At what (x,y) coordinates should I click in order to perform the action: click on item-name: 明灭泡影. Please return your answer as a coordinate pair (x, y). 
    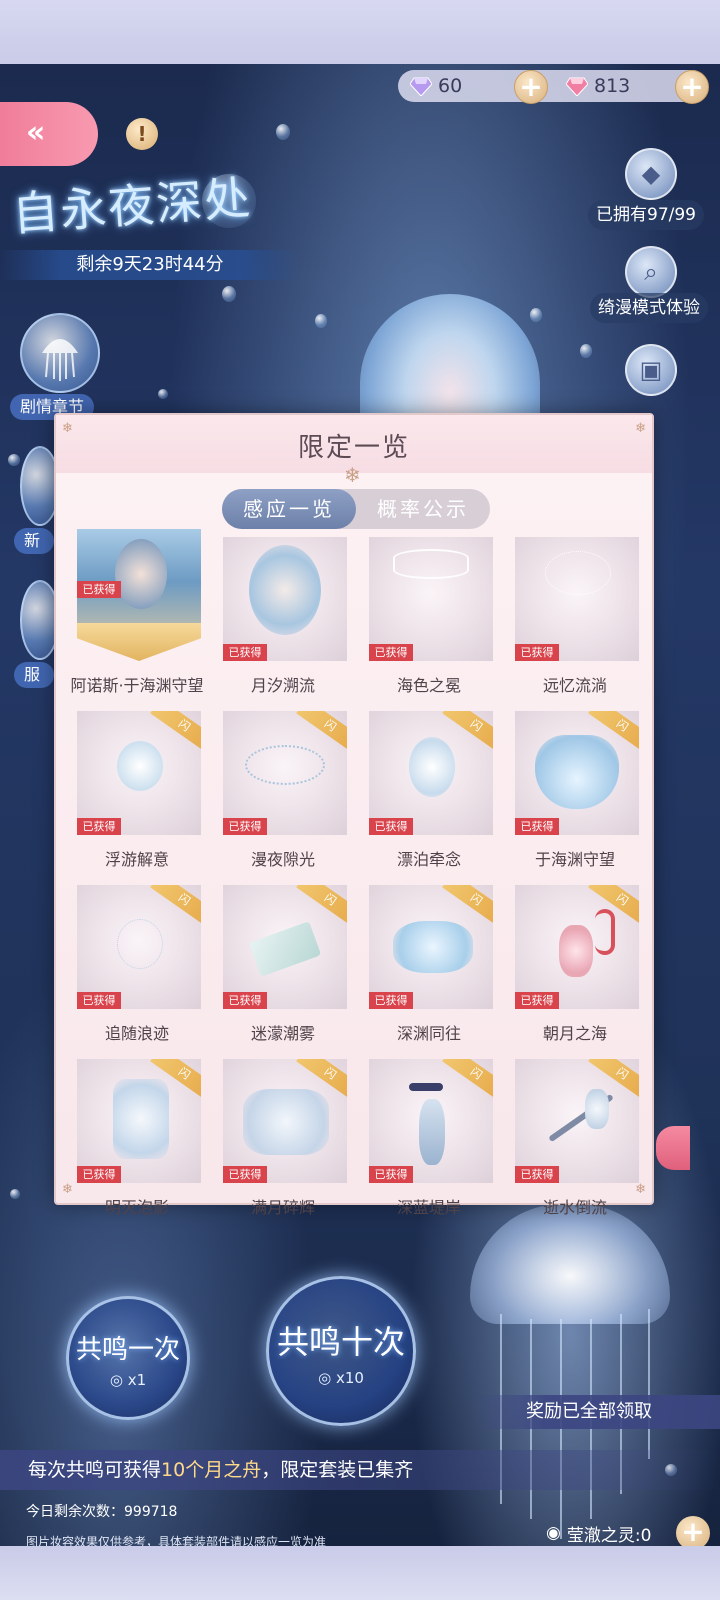
    Looking at the image, I should click on (136, 1207).